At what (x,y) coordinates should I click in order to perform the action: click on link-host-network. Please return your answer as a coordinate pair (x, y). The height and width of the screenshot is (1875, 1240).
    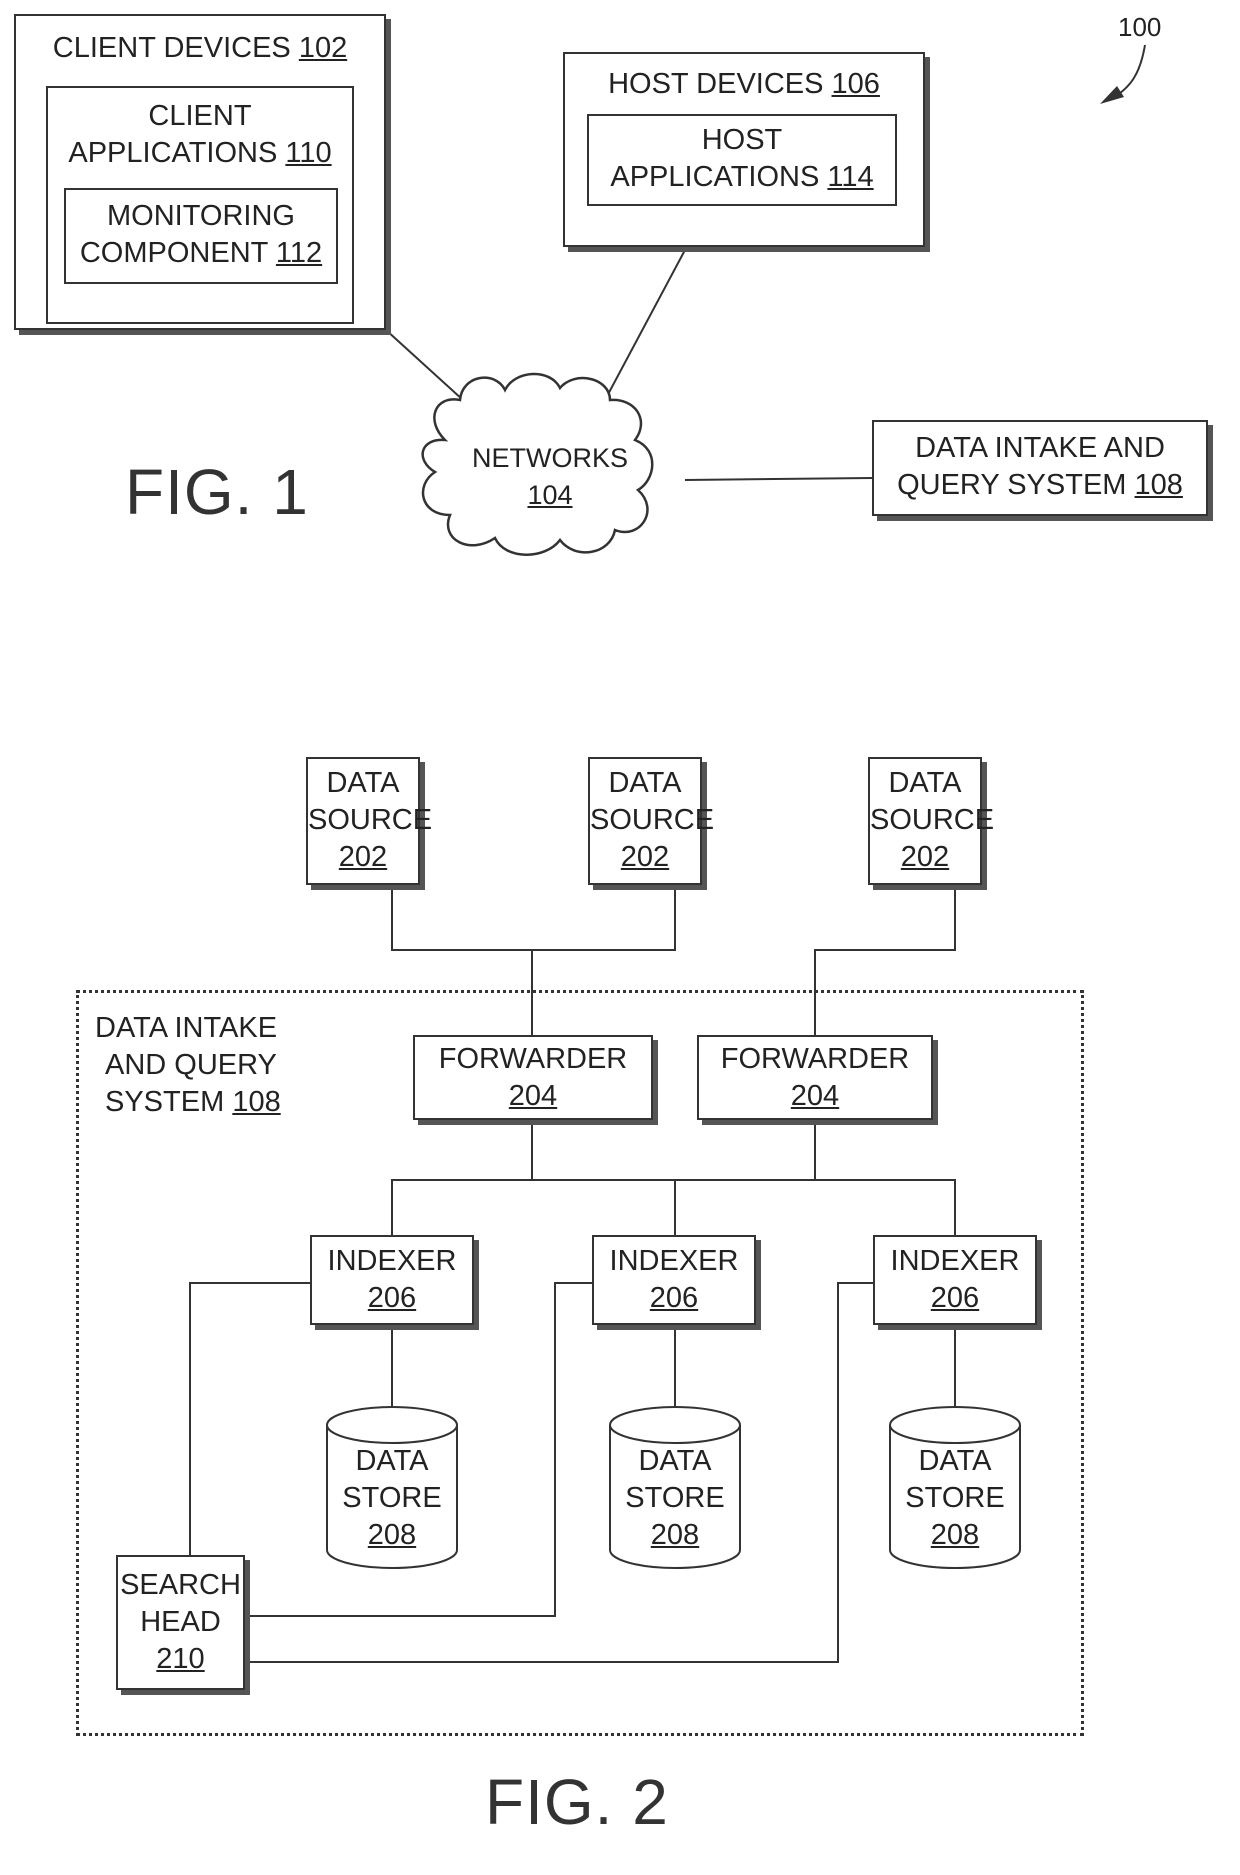
    Looking at the image, I should click on (645, 325).